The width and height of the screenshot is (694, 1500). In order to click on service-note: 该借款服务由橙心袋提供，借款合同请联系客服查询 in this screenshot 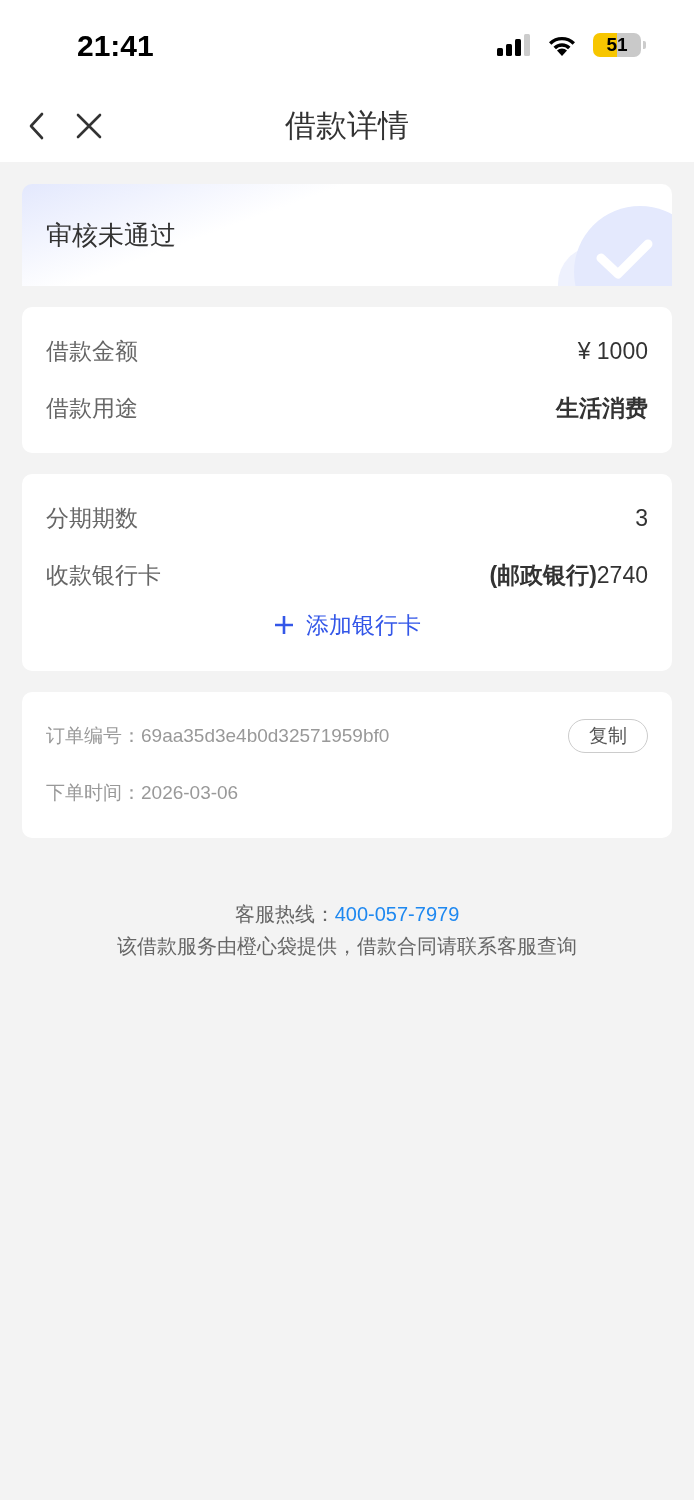, I will do `click(347, 946)`.